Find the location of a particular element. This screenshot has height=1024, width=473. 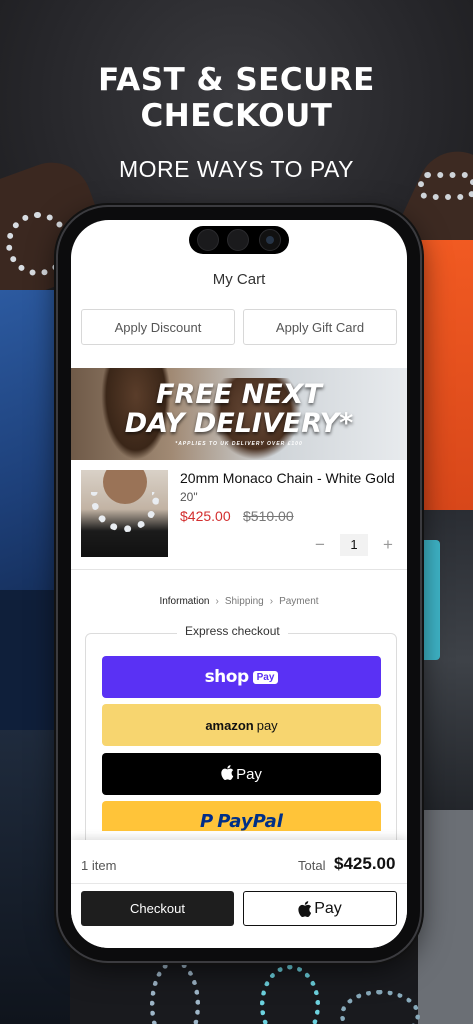

product-sale-price: $425.00 is located at coordinates (205, 516).